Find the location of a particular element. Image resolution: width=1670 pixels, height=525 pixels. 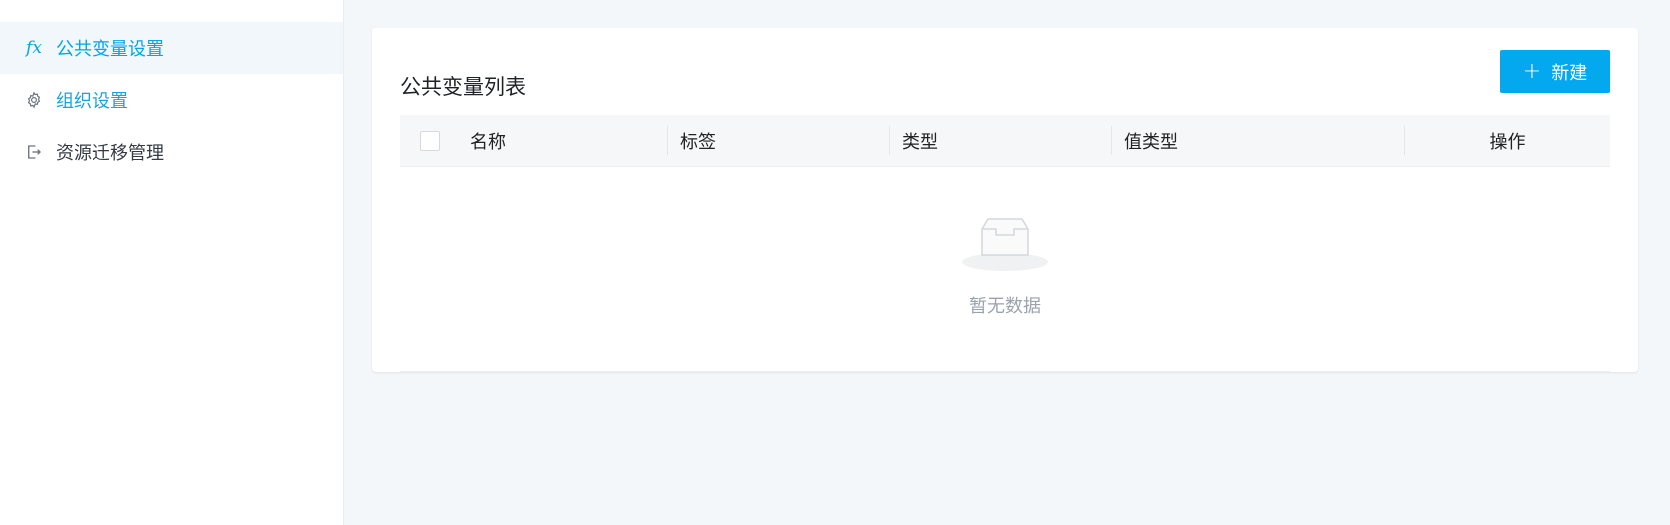

new-button: + 新建 is located at coordinates (1555, 71).